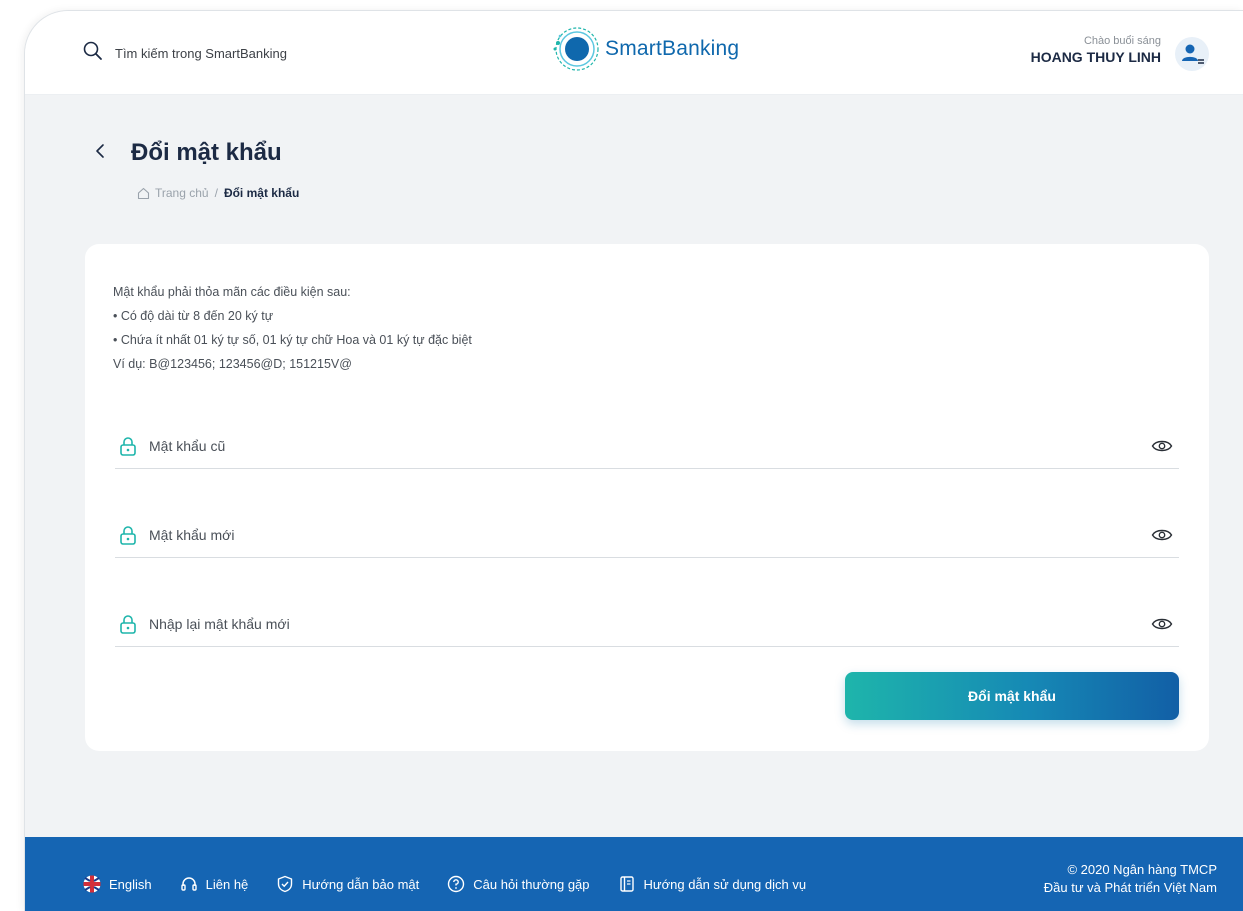 This screenshot has height=911, width=1243. I want to click on user-greeting: Chào buổi sáng HOANG THUY LINH, so click(1096, 50).